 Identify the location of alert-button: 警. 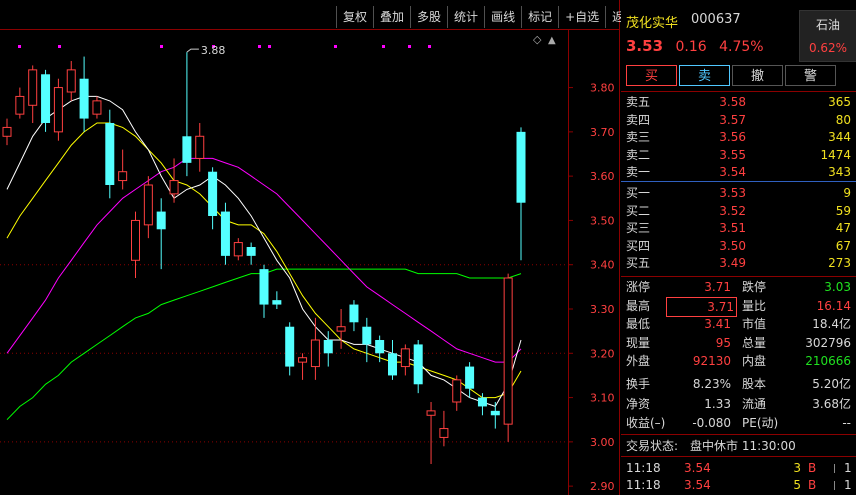
(810, 75).